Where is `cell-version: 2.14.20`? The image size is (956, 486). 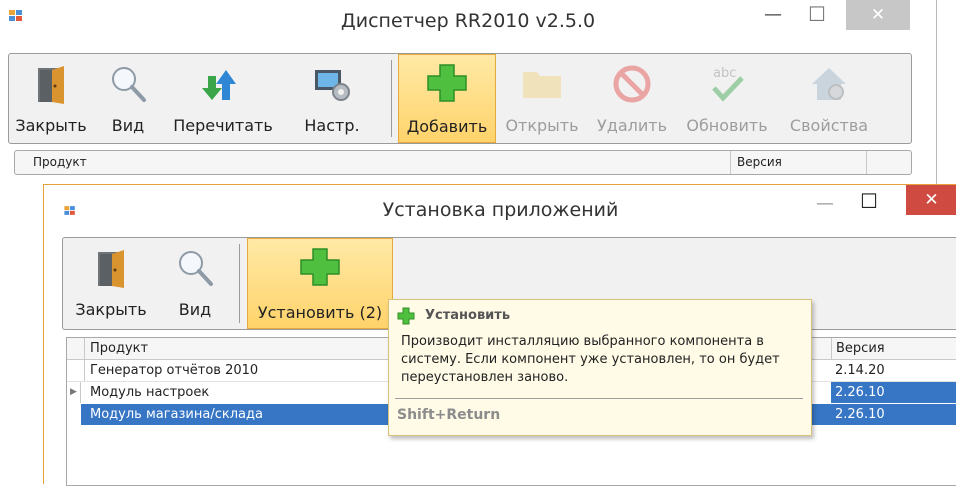 cell-version: 2.14.20 is located at coordinates (860, 370).